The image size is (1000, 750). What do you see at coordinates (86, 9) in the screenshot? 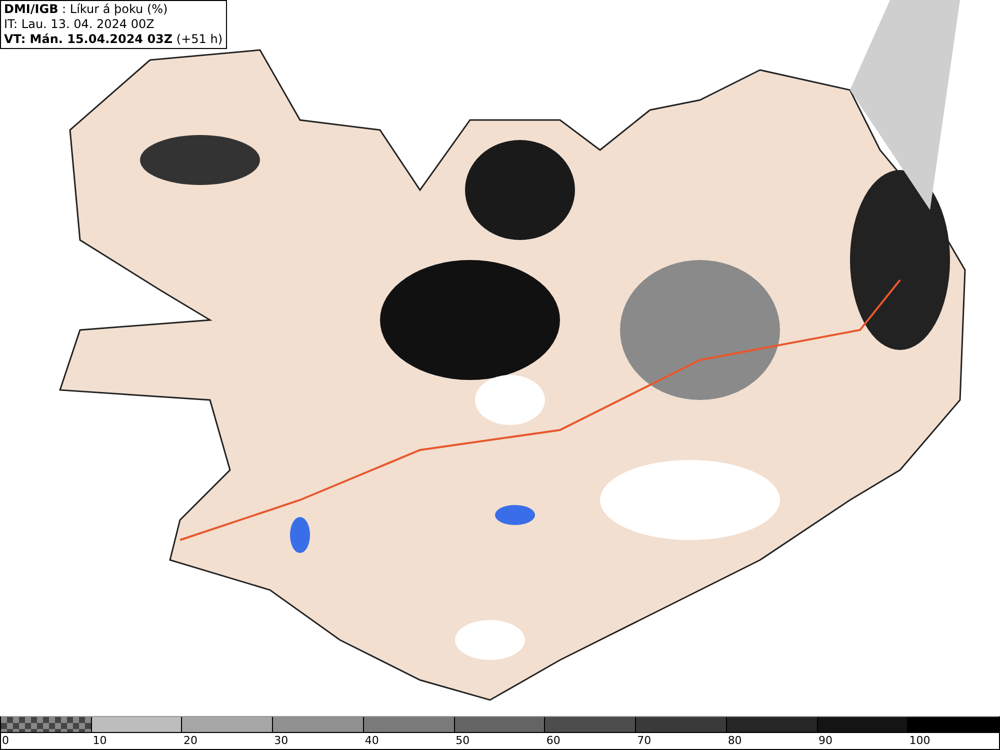
I see `header-text: DMI/IGB : Líkur á þoku (%)` at bounding box center [86, 9].